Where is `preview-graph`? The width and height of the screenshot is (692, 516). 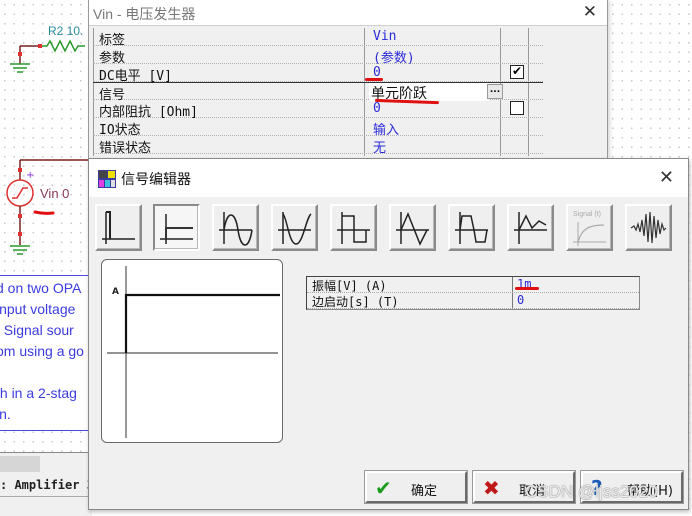
preview-graph is located at coordinates (193, 352).